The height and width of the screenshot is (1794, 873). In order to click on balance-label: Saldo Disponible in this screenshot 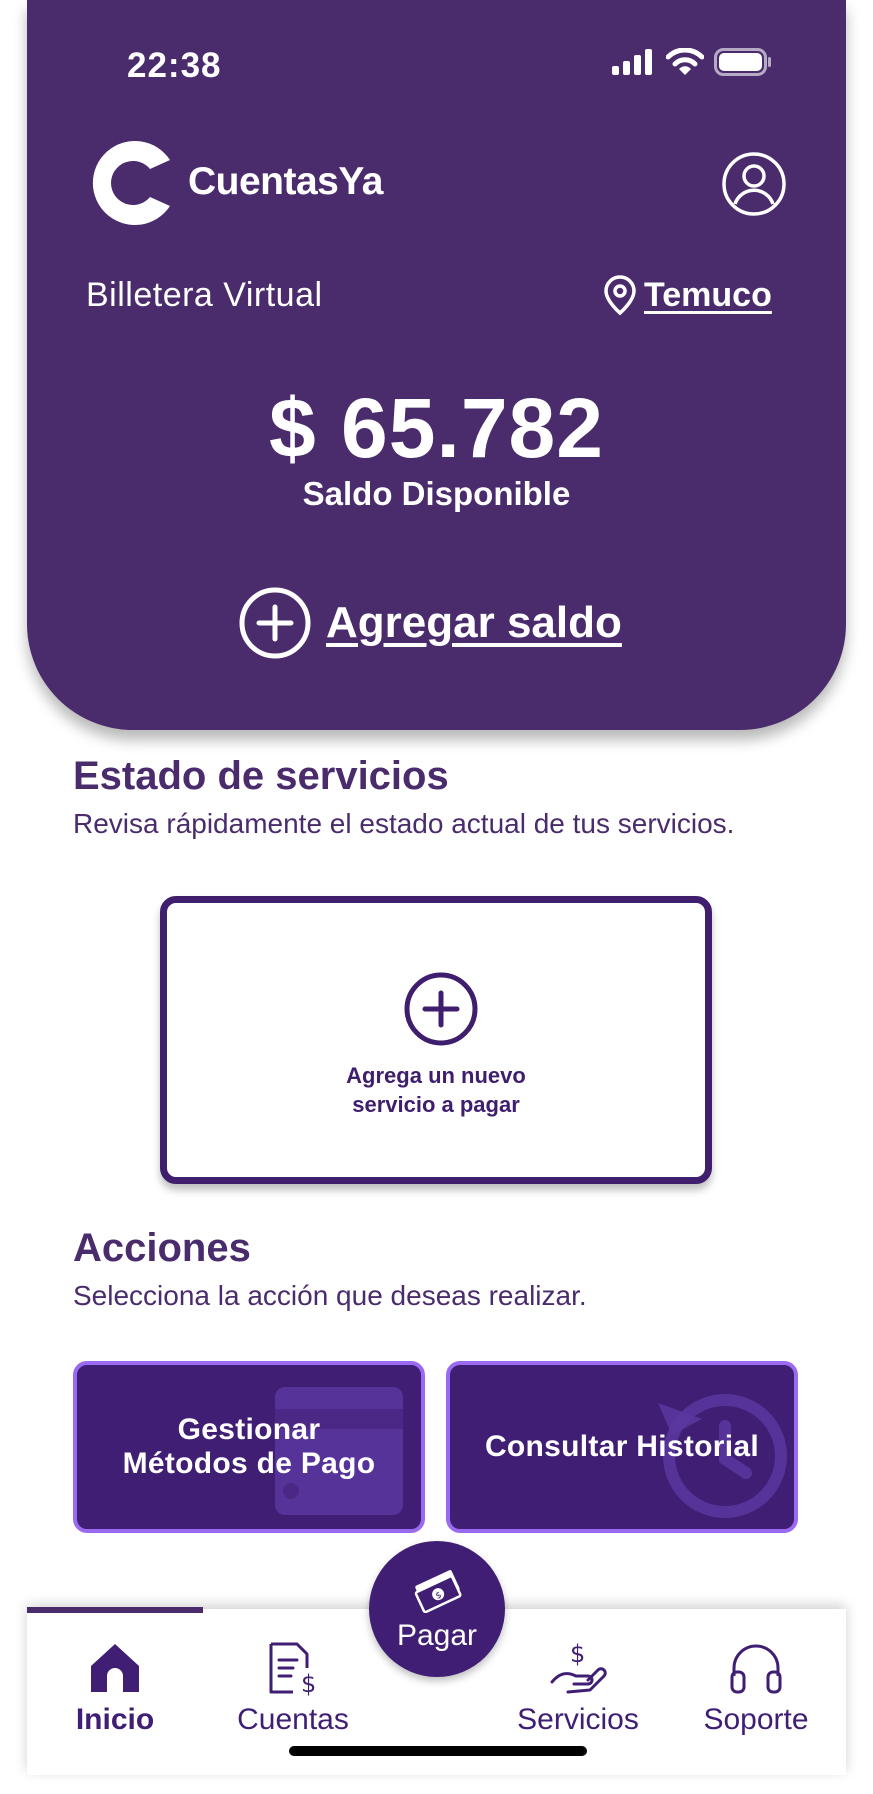, I will do `click(436, 493)`.